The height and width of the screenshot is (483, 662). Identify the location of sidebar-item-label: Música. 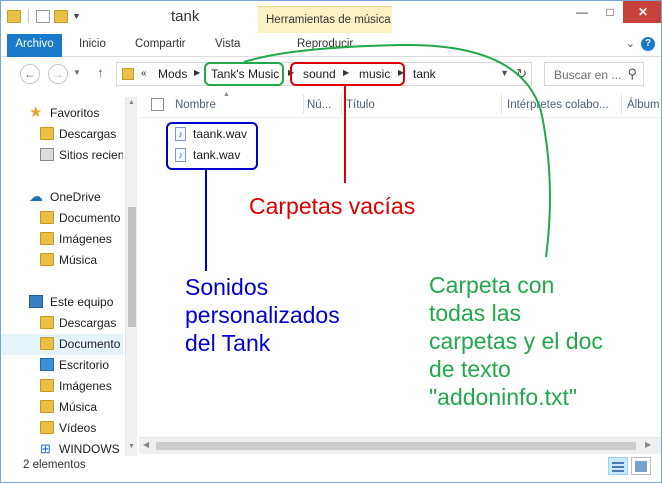
(78, 407).